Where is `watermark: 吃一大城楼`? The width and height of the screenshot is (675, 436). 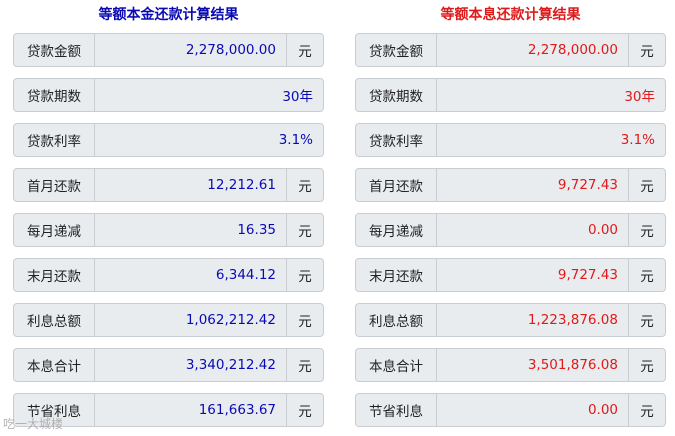
watermark: 吃一大城楼 is located at coordinates (33, 424).